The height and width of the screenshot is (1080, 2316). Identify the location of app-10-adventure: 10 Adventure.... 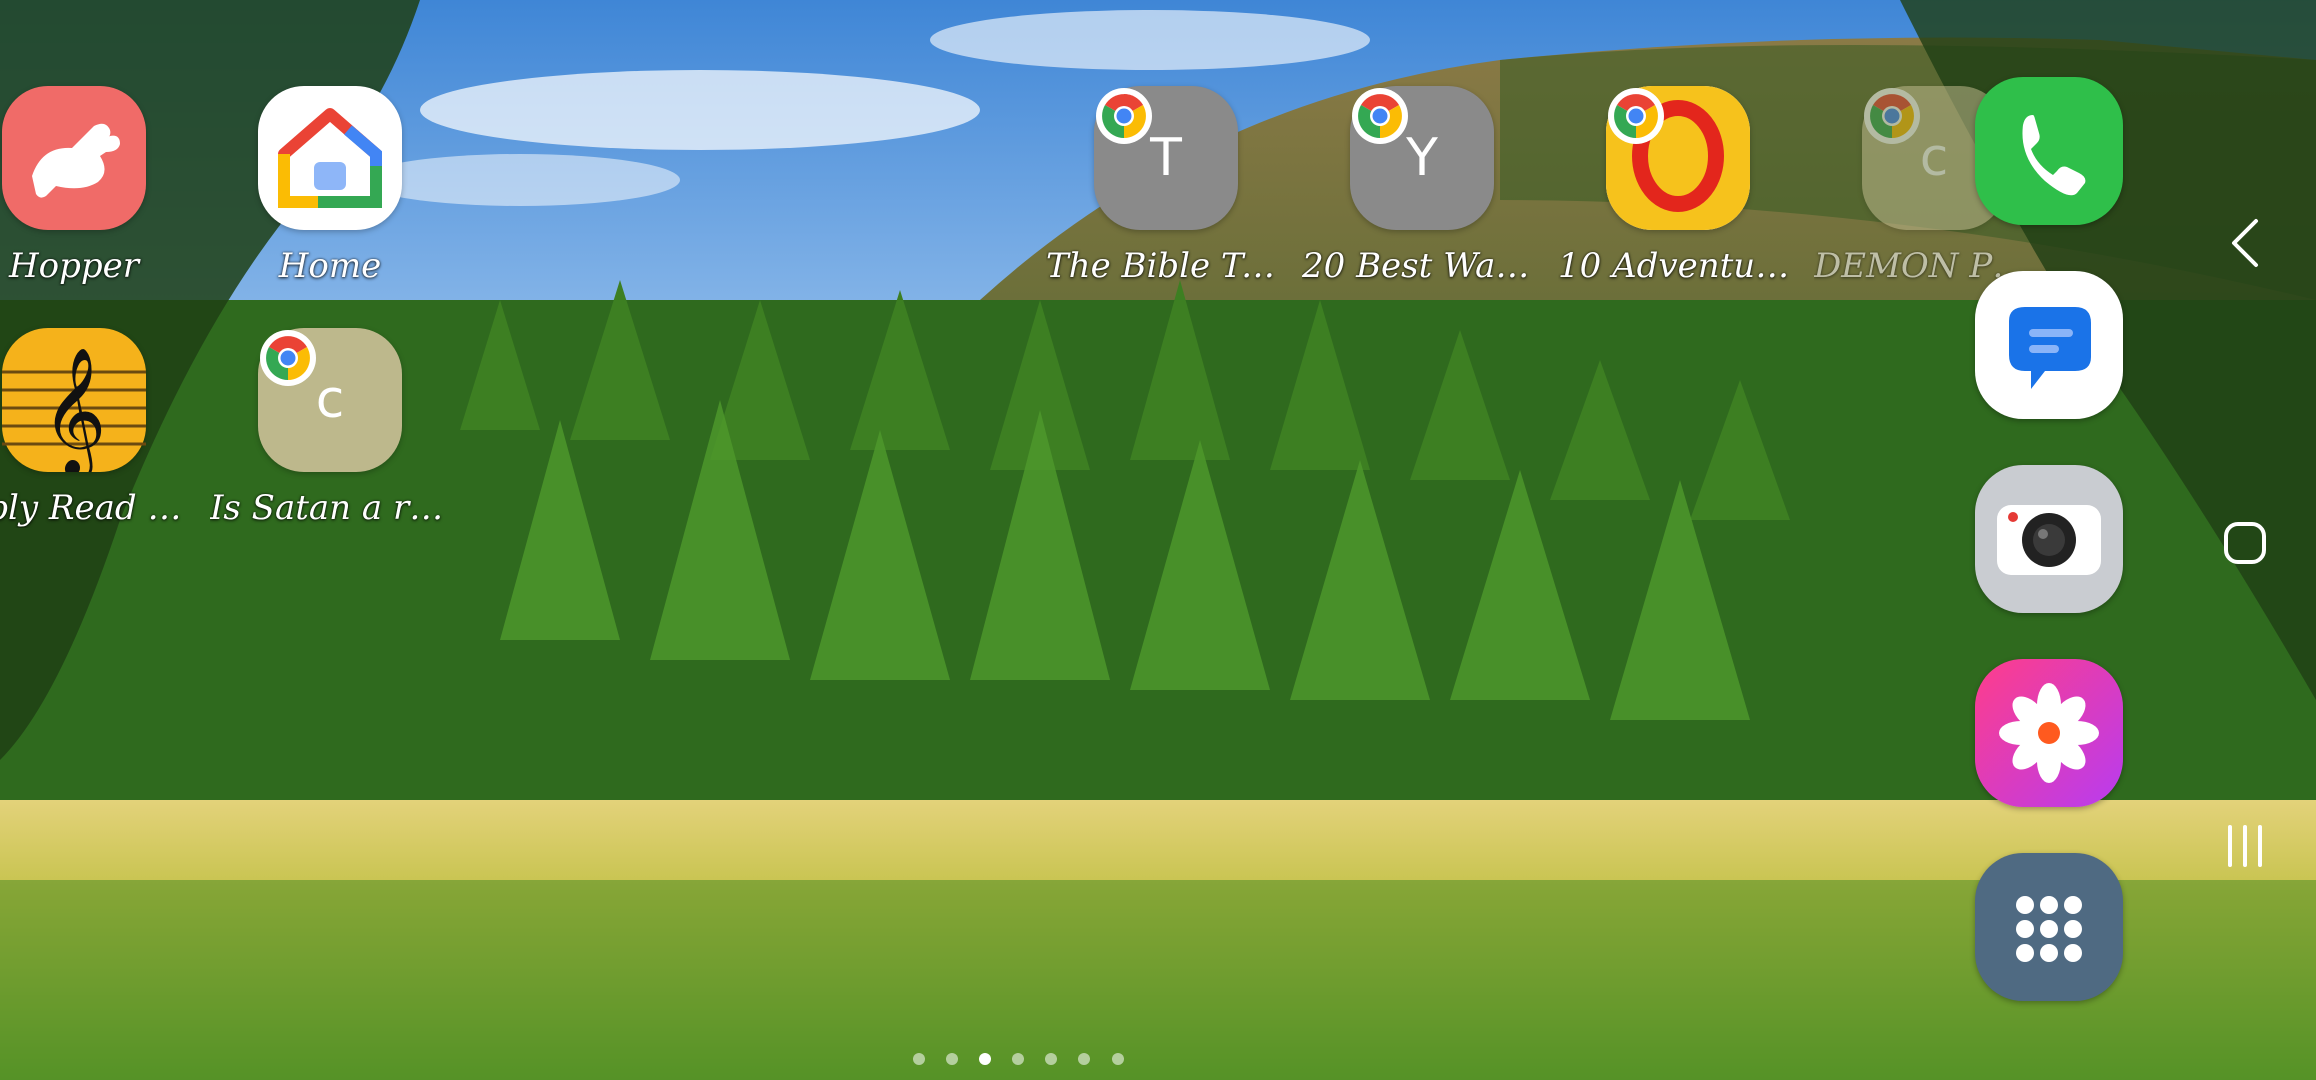
(1678, 191).